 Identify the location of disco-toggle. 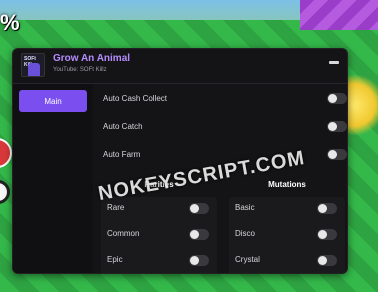
(327, 234).